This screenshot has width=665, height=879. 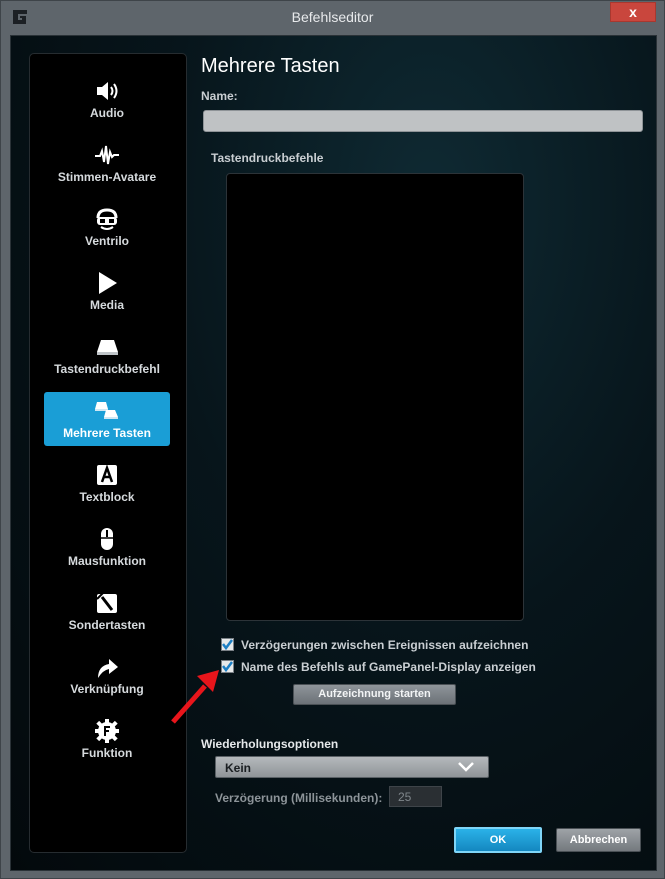 What do you see at coordinates (498, 840) in the screenshot?
I see `ok-button: OK` at bounding box center [498, 840].